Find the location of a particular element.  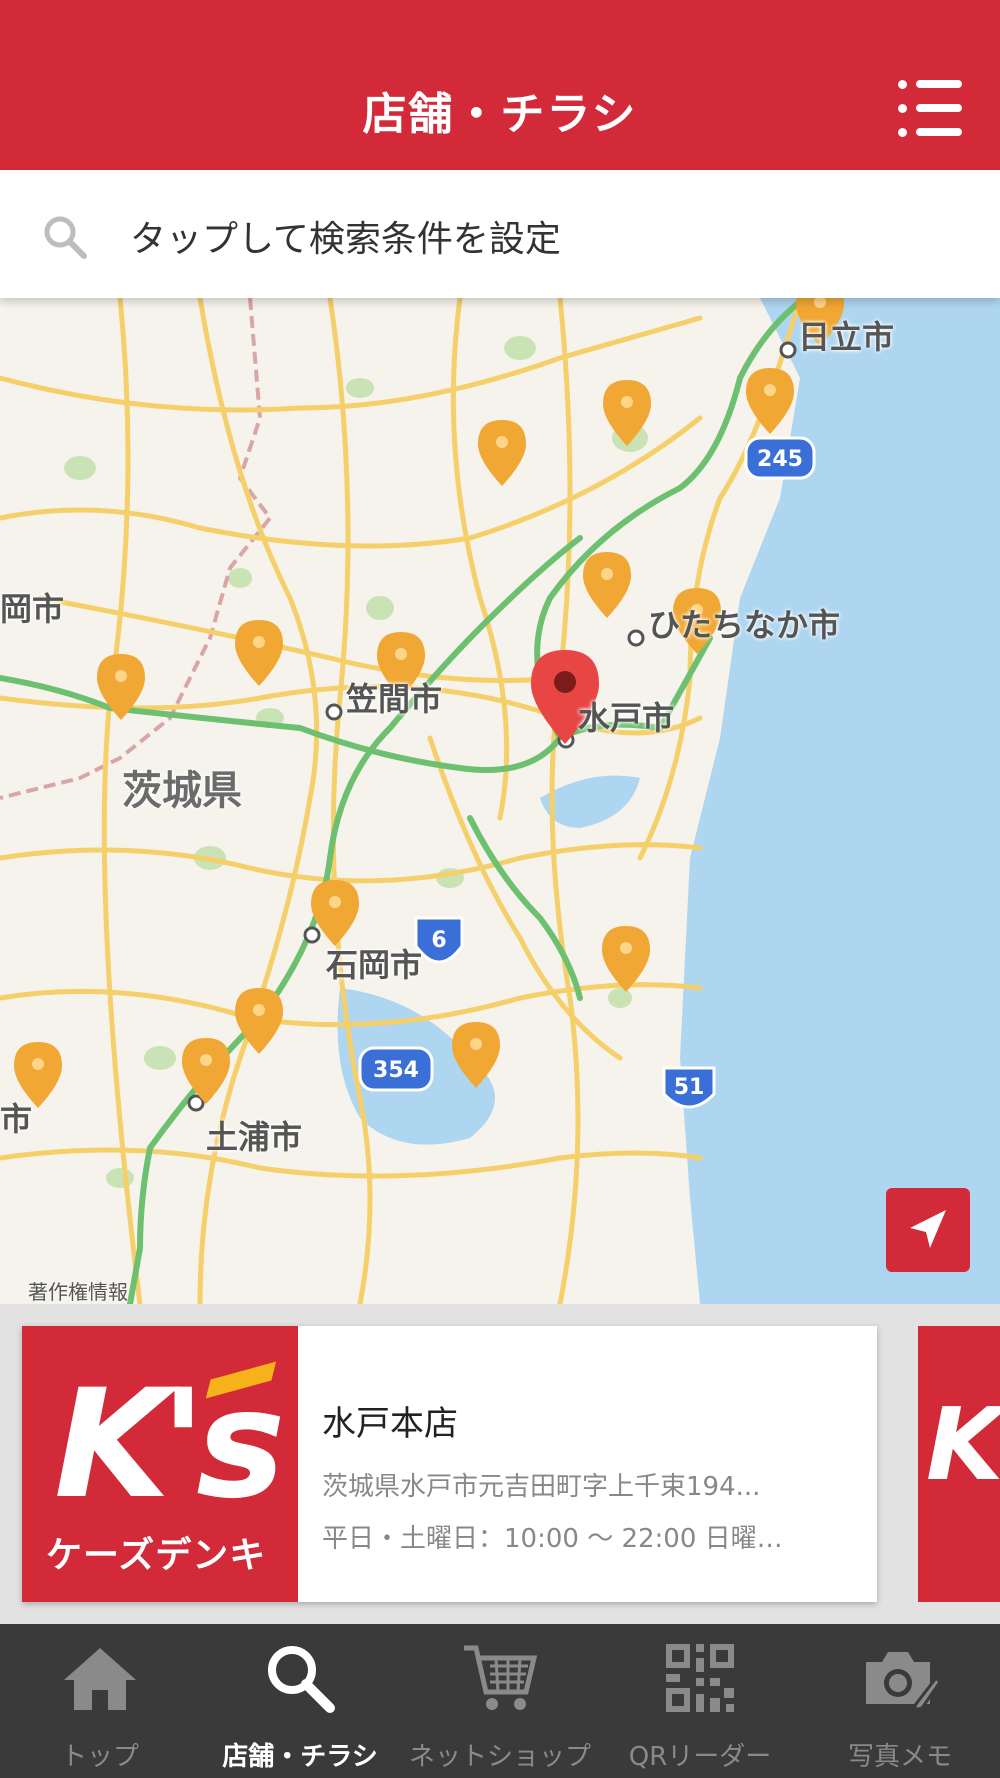

menu-list-icon is located at coordinates (930, 108).